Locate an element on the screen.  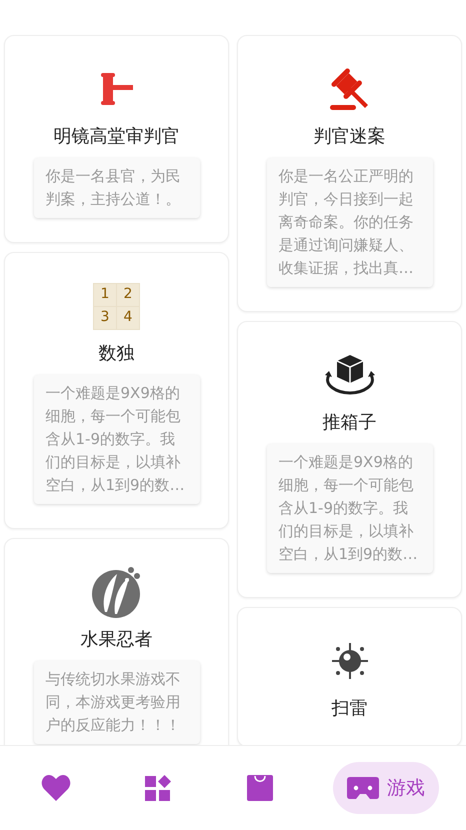
game-title: 扫雷 is located at coordinates (350, 709).